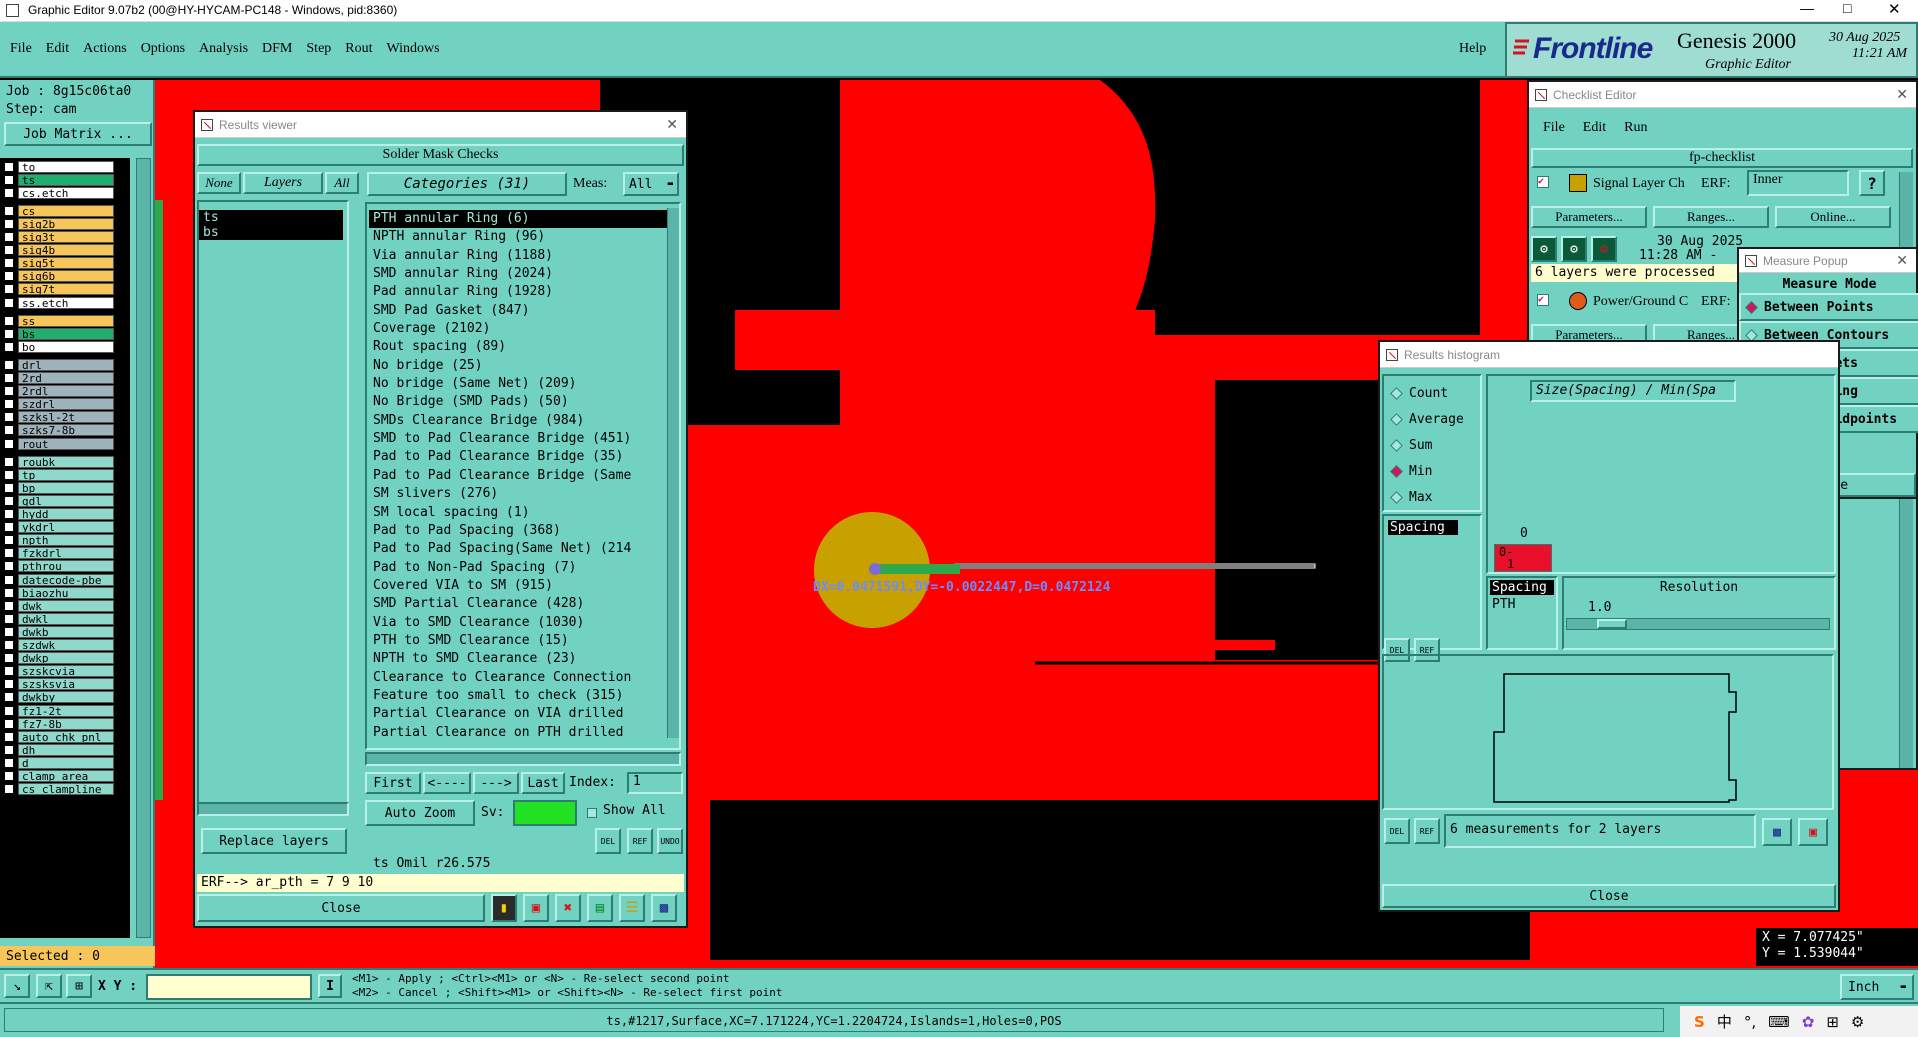 This screenshot has height=1037, width=1918. What do you see at coordinates (66, 289) in the screenshot?
I see `layer-name: sig7t` at bounding box center [66, 289].